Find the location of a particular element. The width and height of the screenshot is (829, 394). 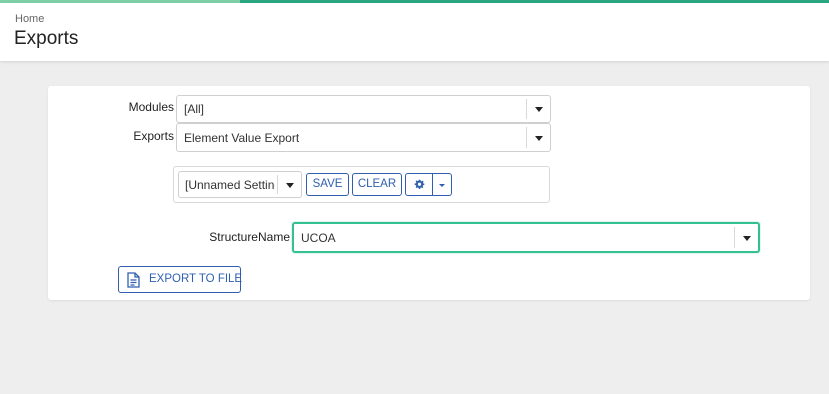

modules-select: [All] is located at coordinates (363, 109).